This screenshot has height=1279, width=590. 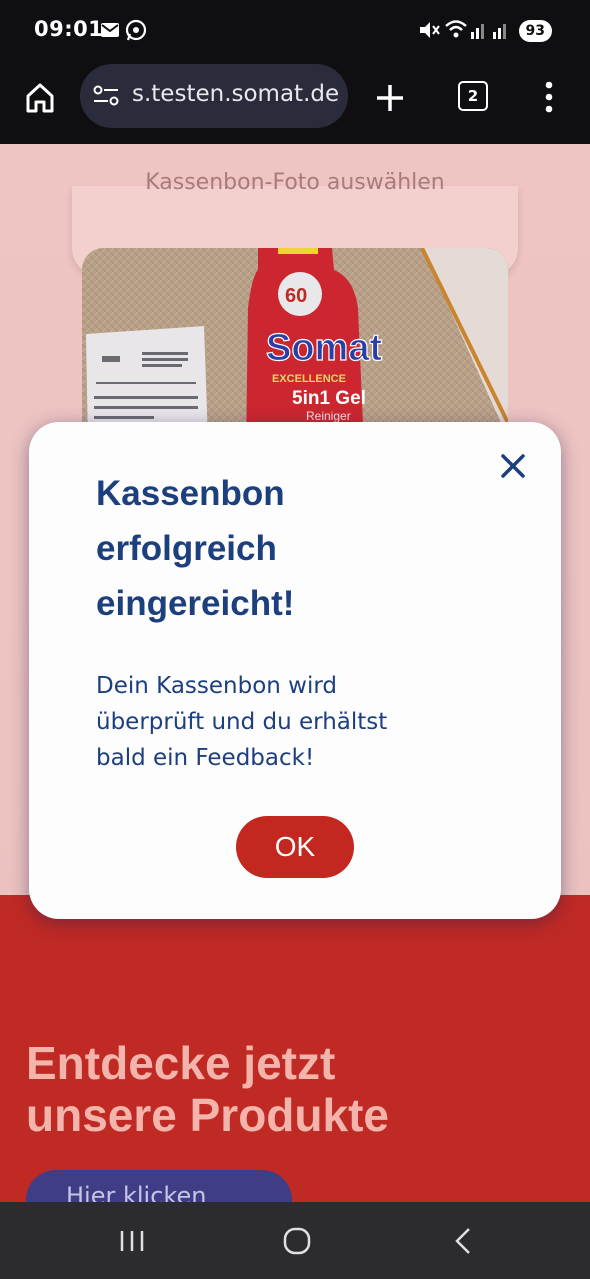 What do you see at coordinates (463, 1241) in the screenshot?
I see `back-icon` at bounding box center [463, 1241].